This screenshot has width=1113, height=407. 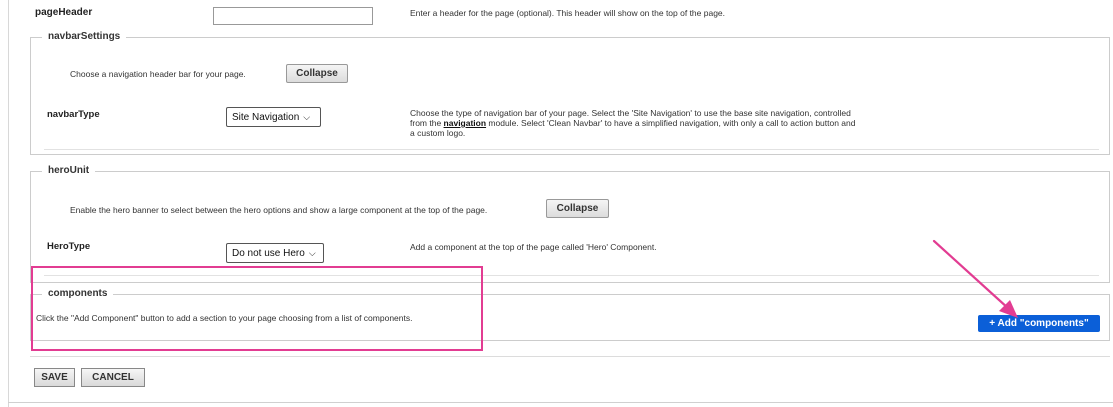 I want to click on hero-type-select: Do not use Hero ⌵, so click(x=275, y=253).